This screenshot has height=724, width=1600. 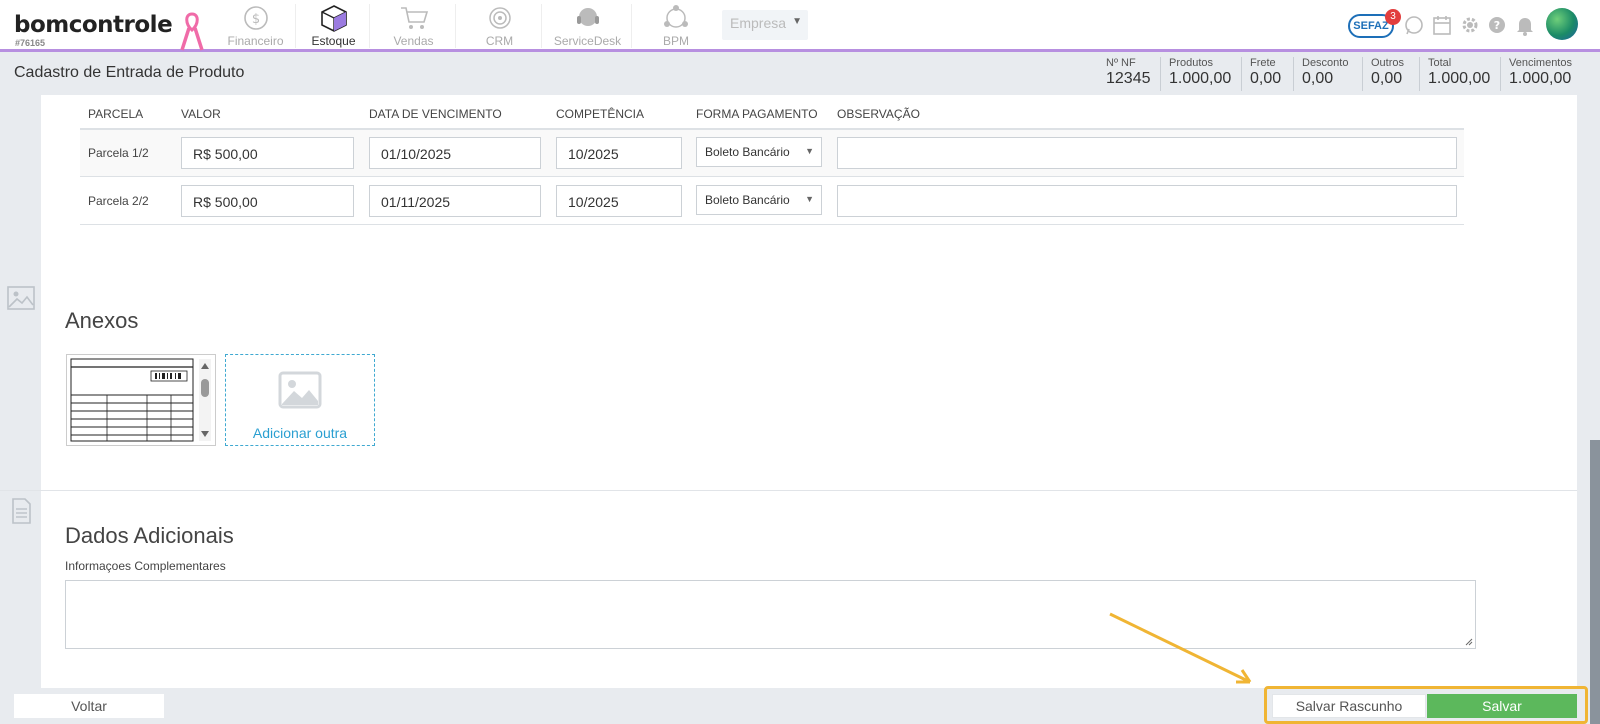 What do you see at coordinates (878, 114) in the screenshot?
I see `column-header: OBSERVAÇÃO` at bounding box center [878, 114].